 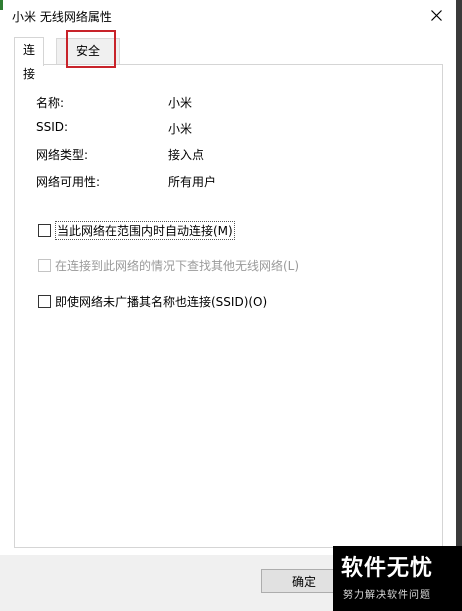 I want to click on close-button, so click(x=436, y=15).